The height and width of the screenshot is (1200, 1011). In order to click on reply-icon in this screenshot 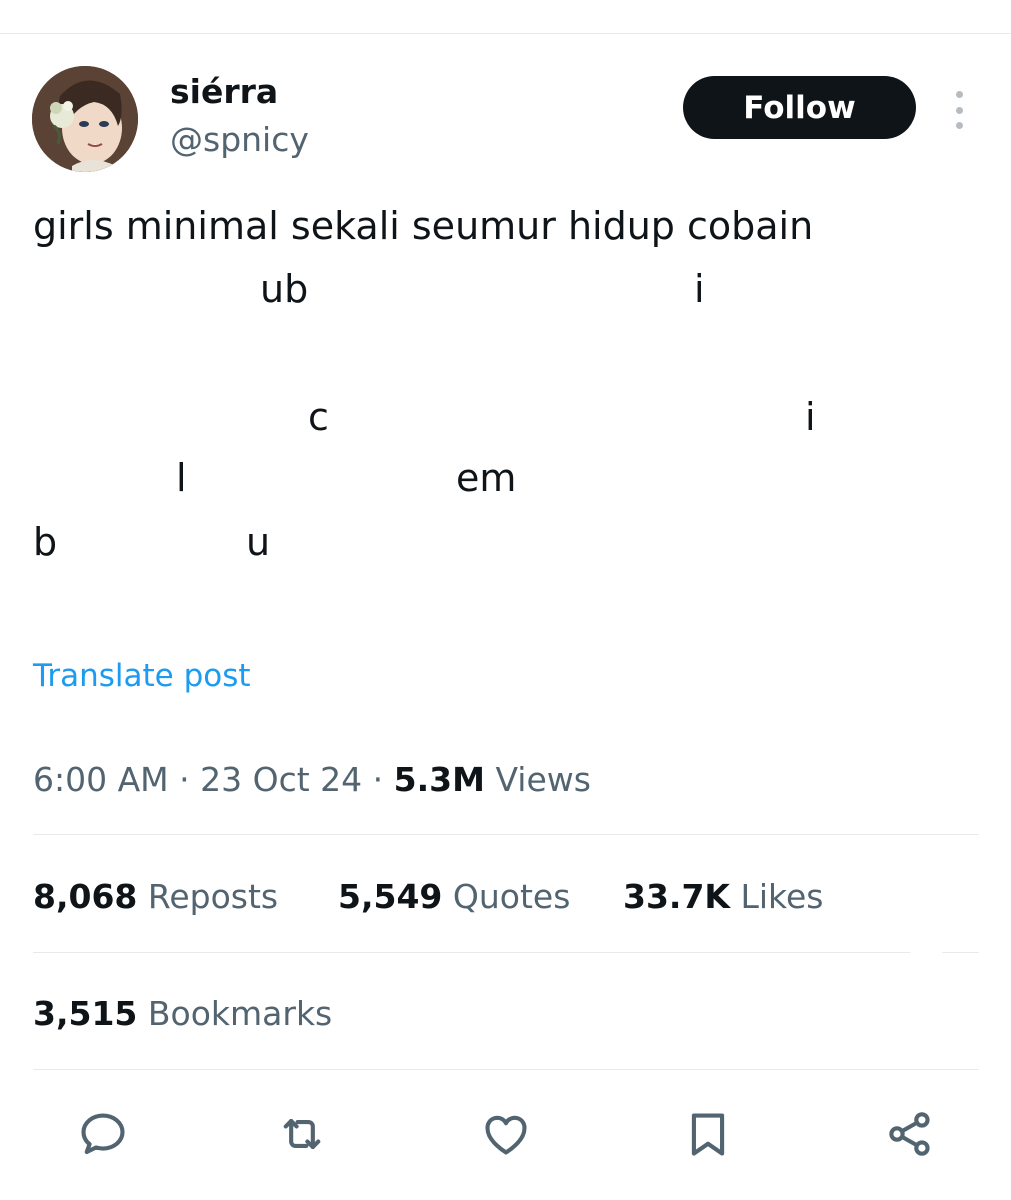, I will do `click(103, 1134)`.